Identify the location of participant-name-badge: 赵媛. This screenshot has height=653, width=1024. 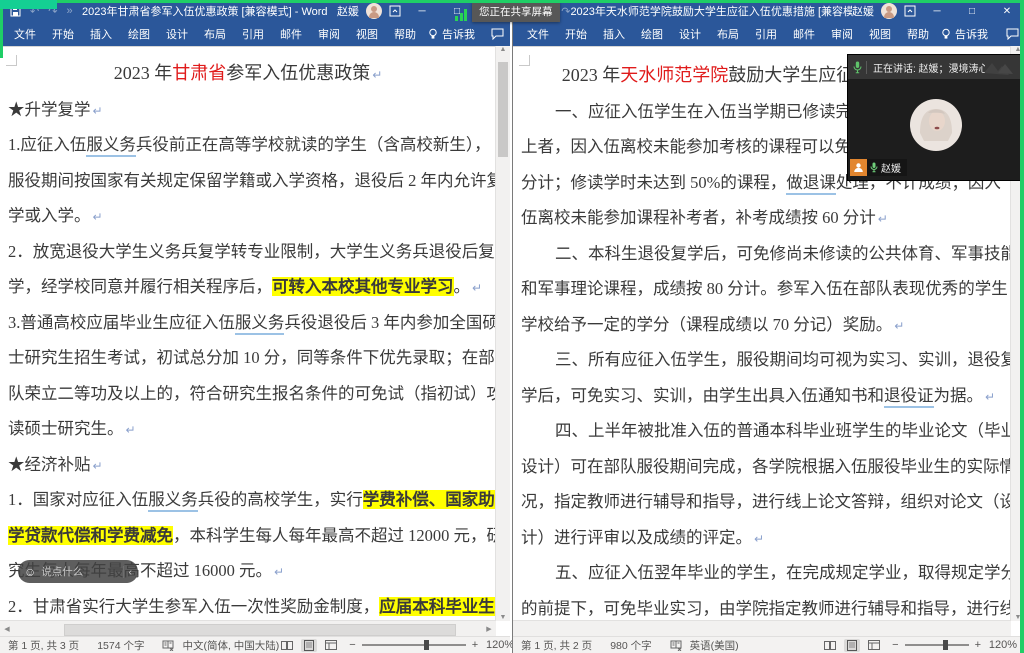
(878, 167).